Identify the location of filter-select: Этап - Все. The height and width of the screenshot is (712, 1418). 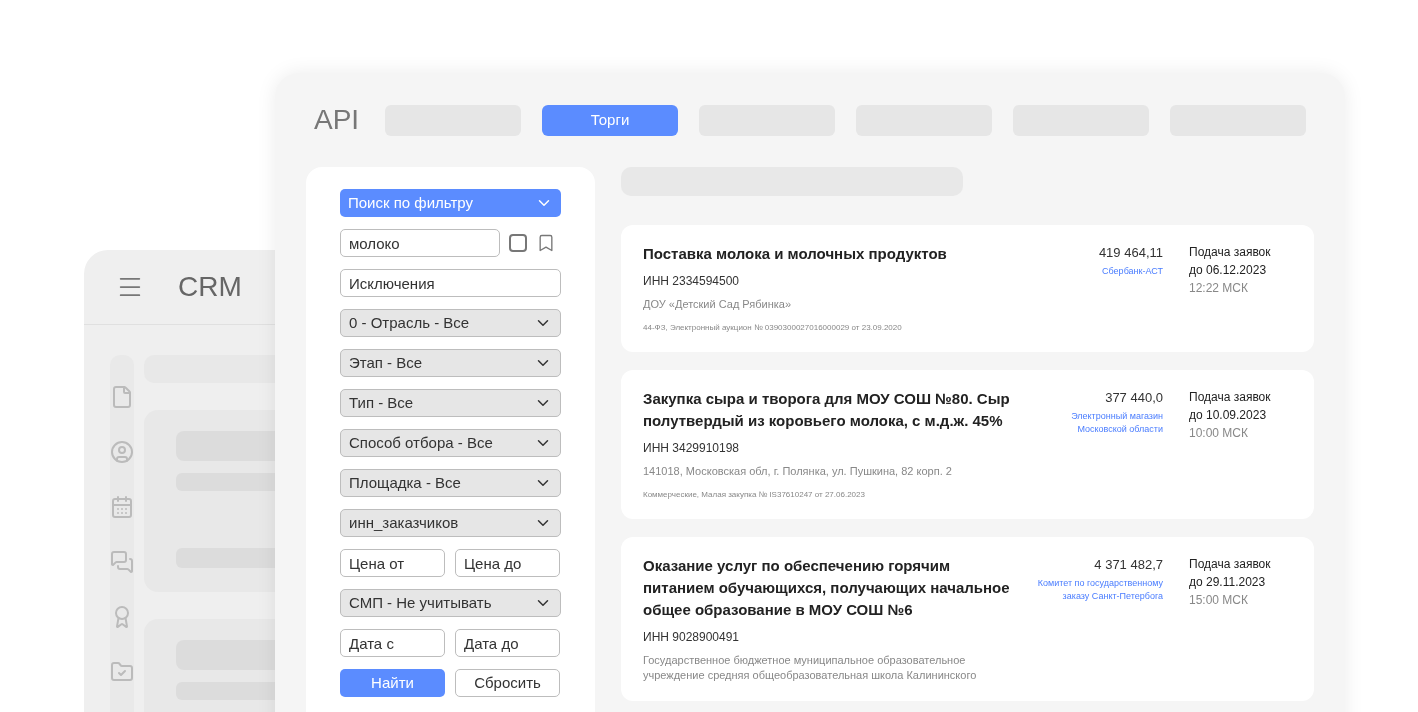
(450, 363).